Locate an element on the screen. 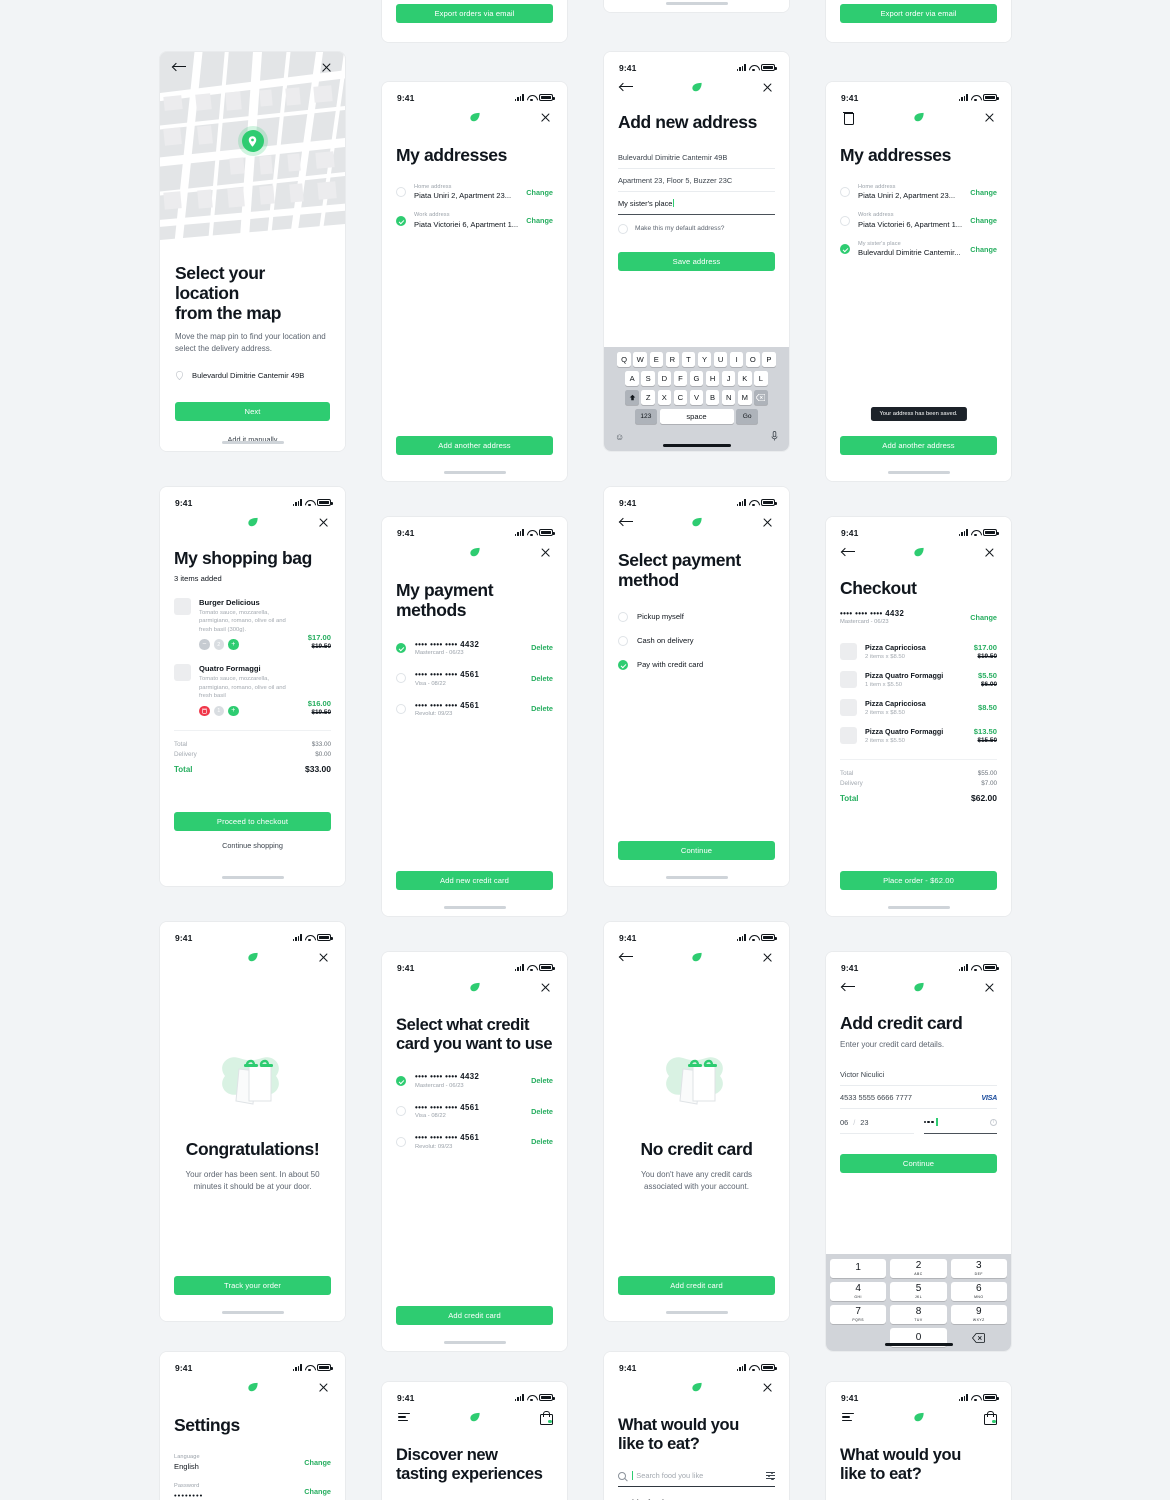  details-input: Apartment 23, Floor 5, Buzzer 23C is located at coordinates (696, 180).